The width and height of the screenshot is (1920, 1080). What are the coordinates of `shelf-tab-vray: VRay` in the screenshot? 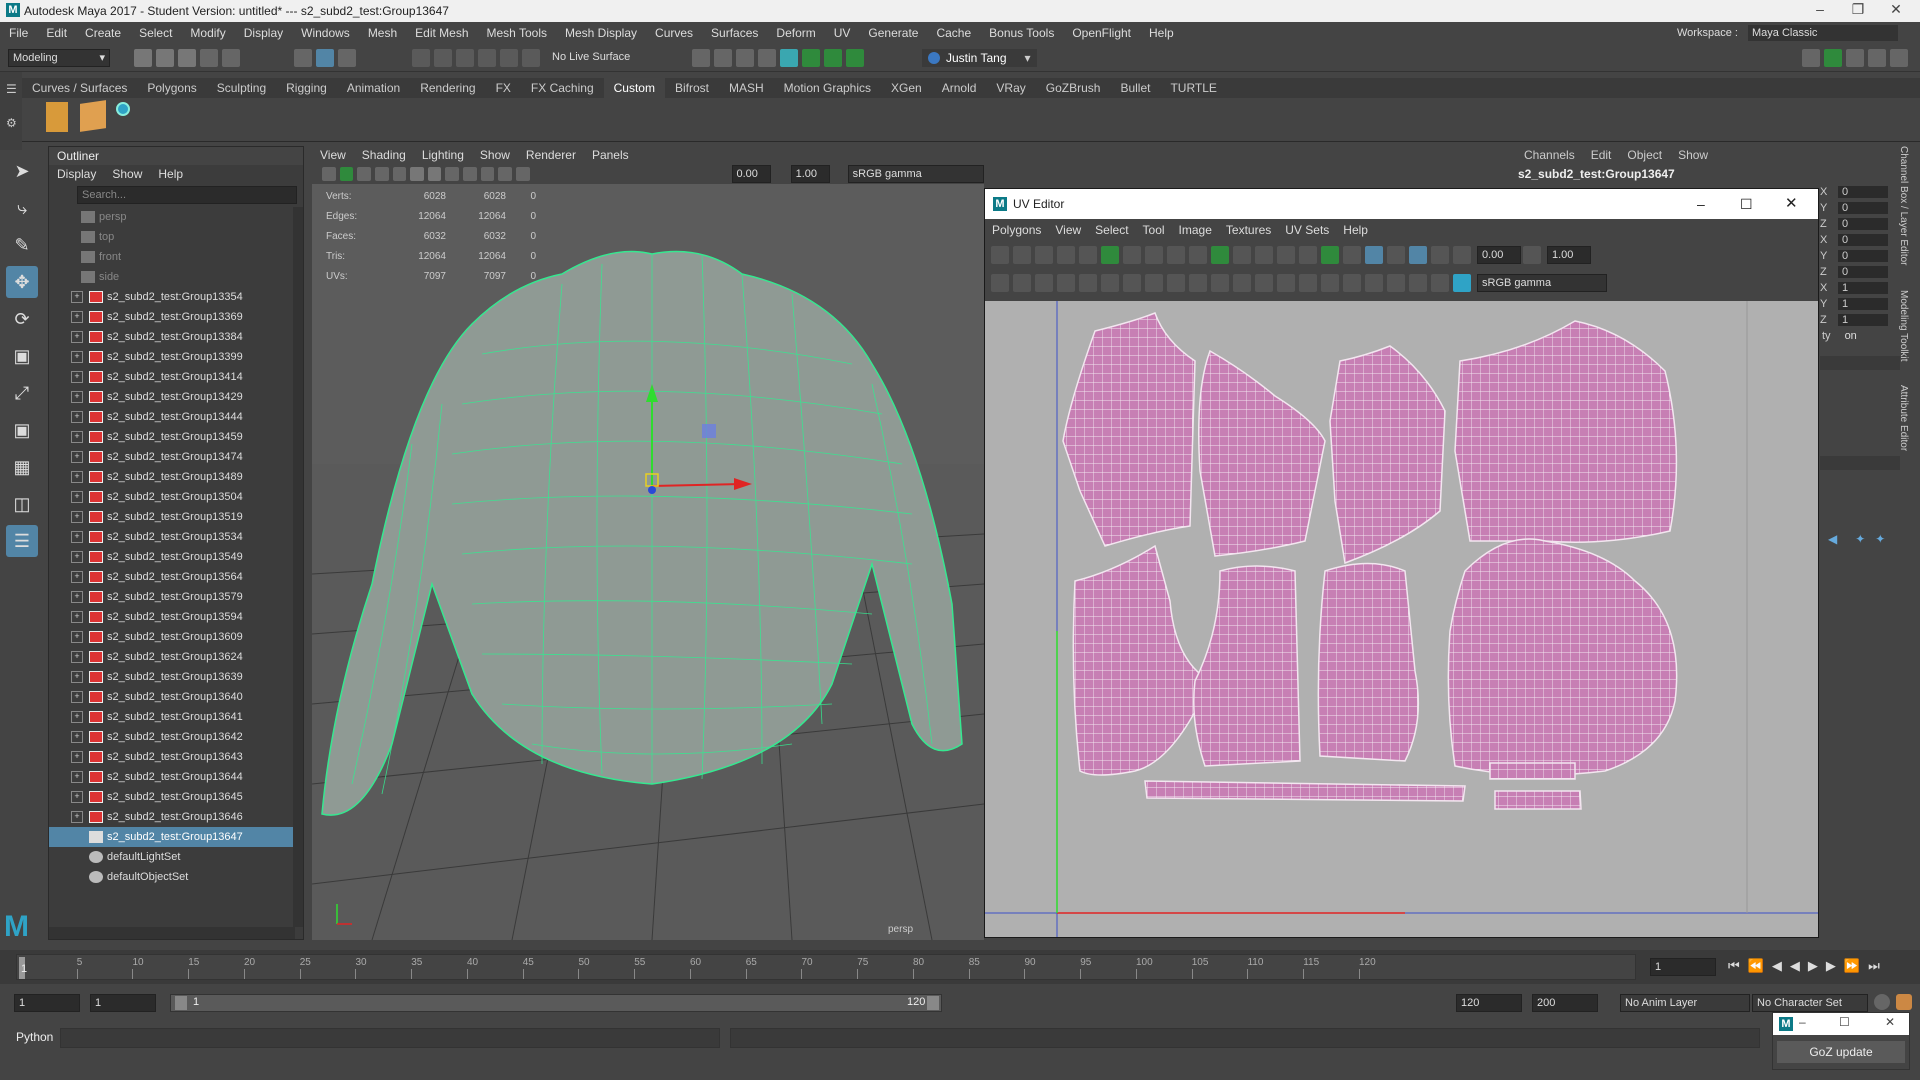 It's located at (1010, 88).